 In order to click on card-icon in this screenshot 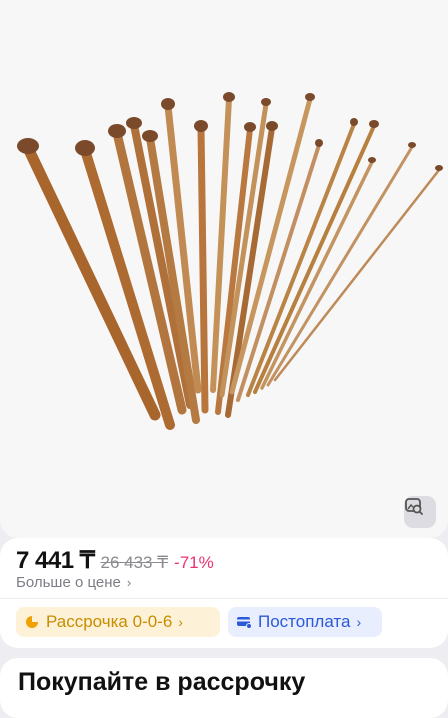, I will do `click(244, 622)`.